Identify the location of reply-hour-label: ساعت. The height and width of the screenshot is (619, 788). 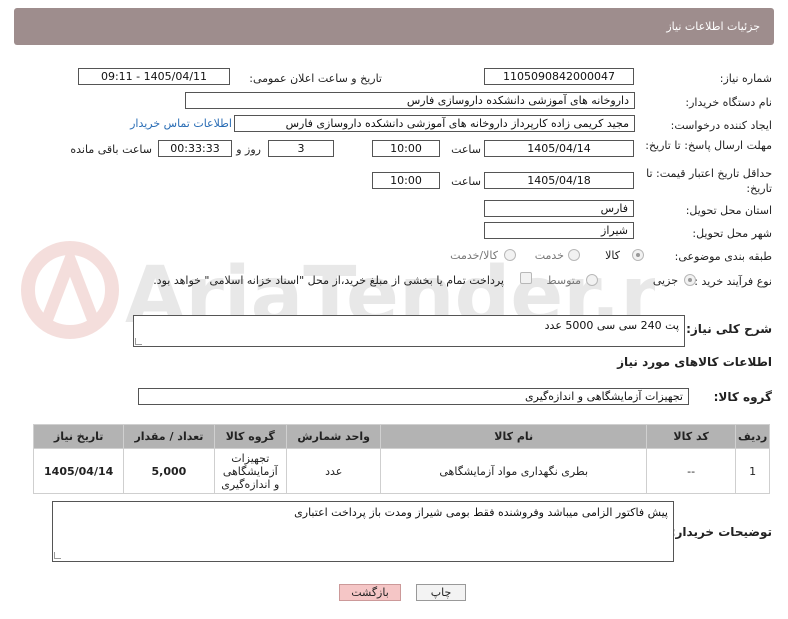
(466, 149).